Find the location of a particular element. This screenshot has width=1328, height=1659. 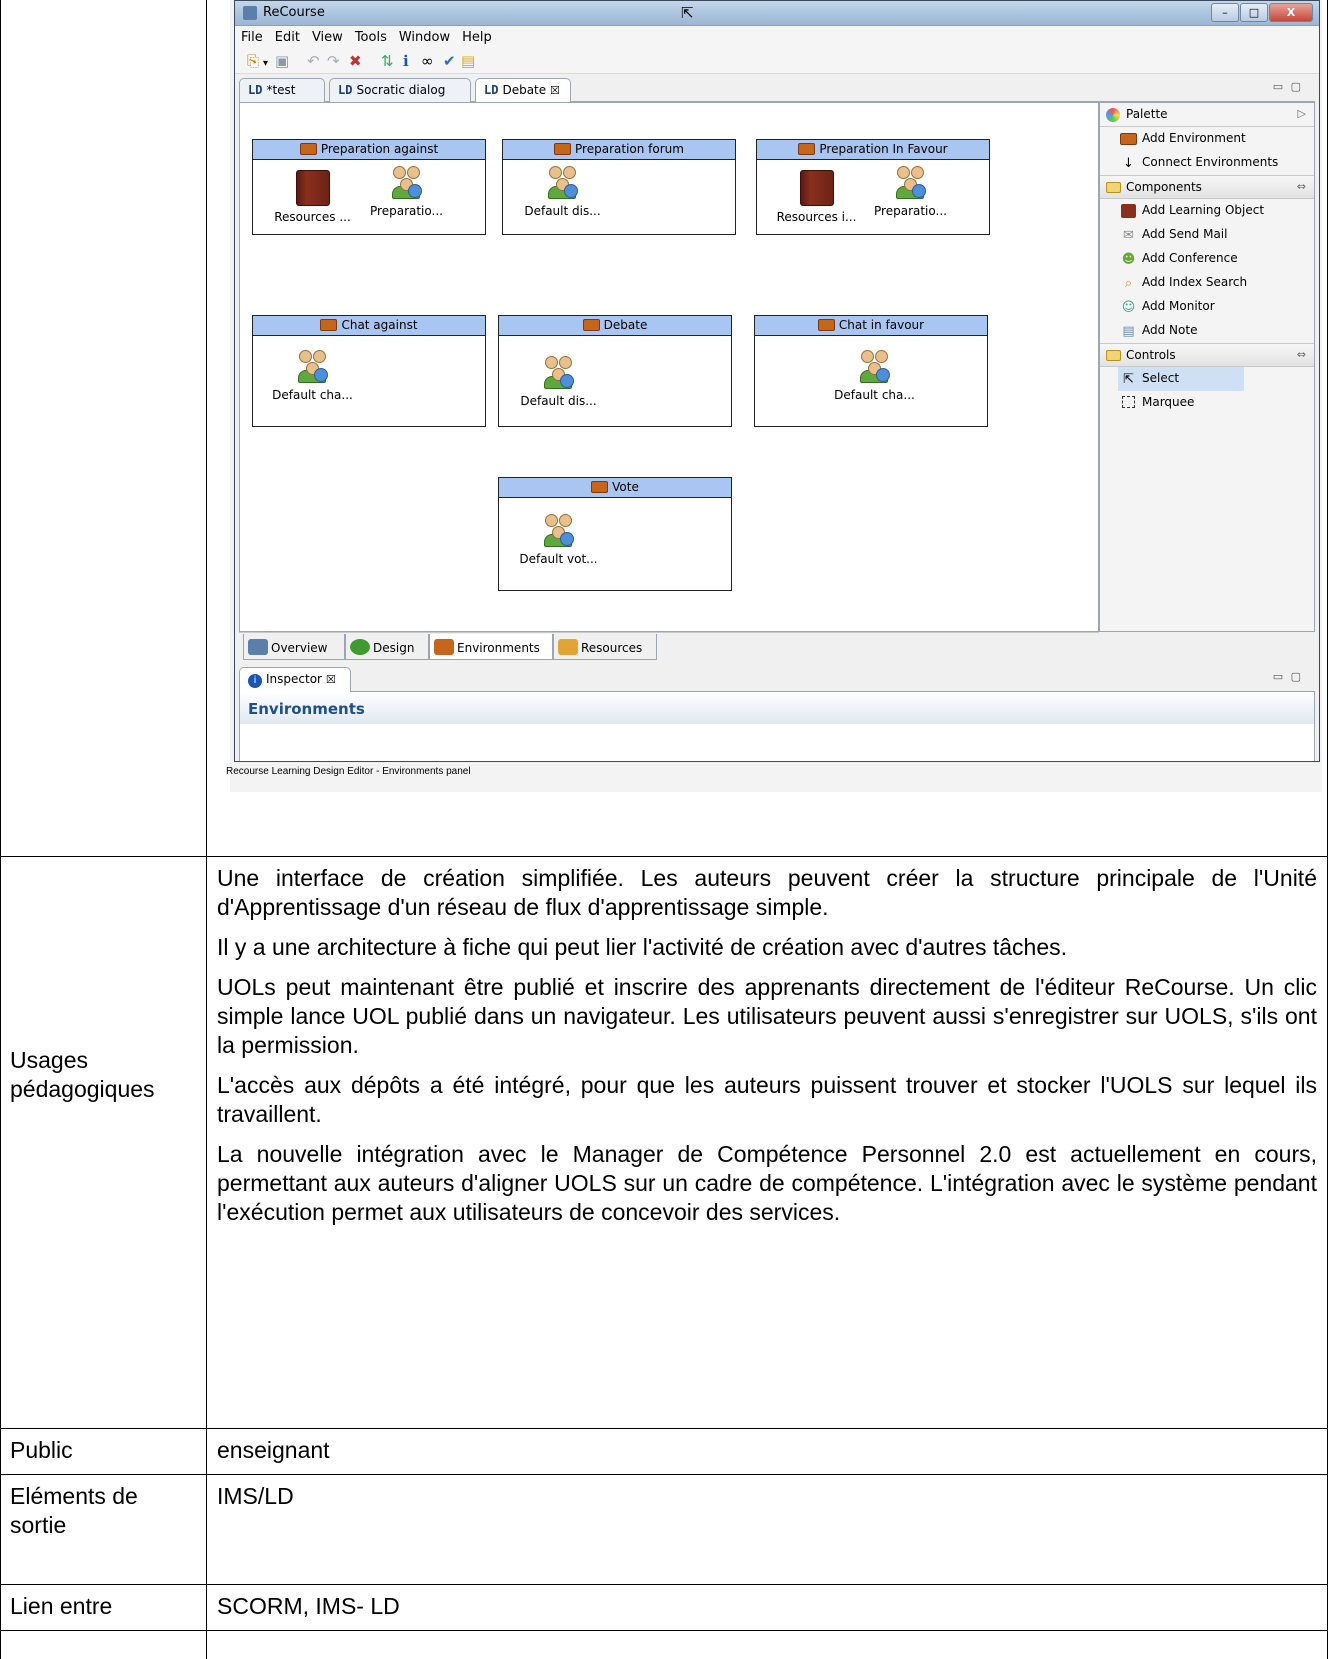

new-icon: ⎘ is located at coordinates (253, 61).